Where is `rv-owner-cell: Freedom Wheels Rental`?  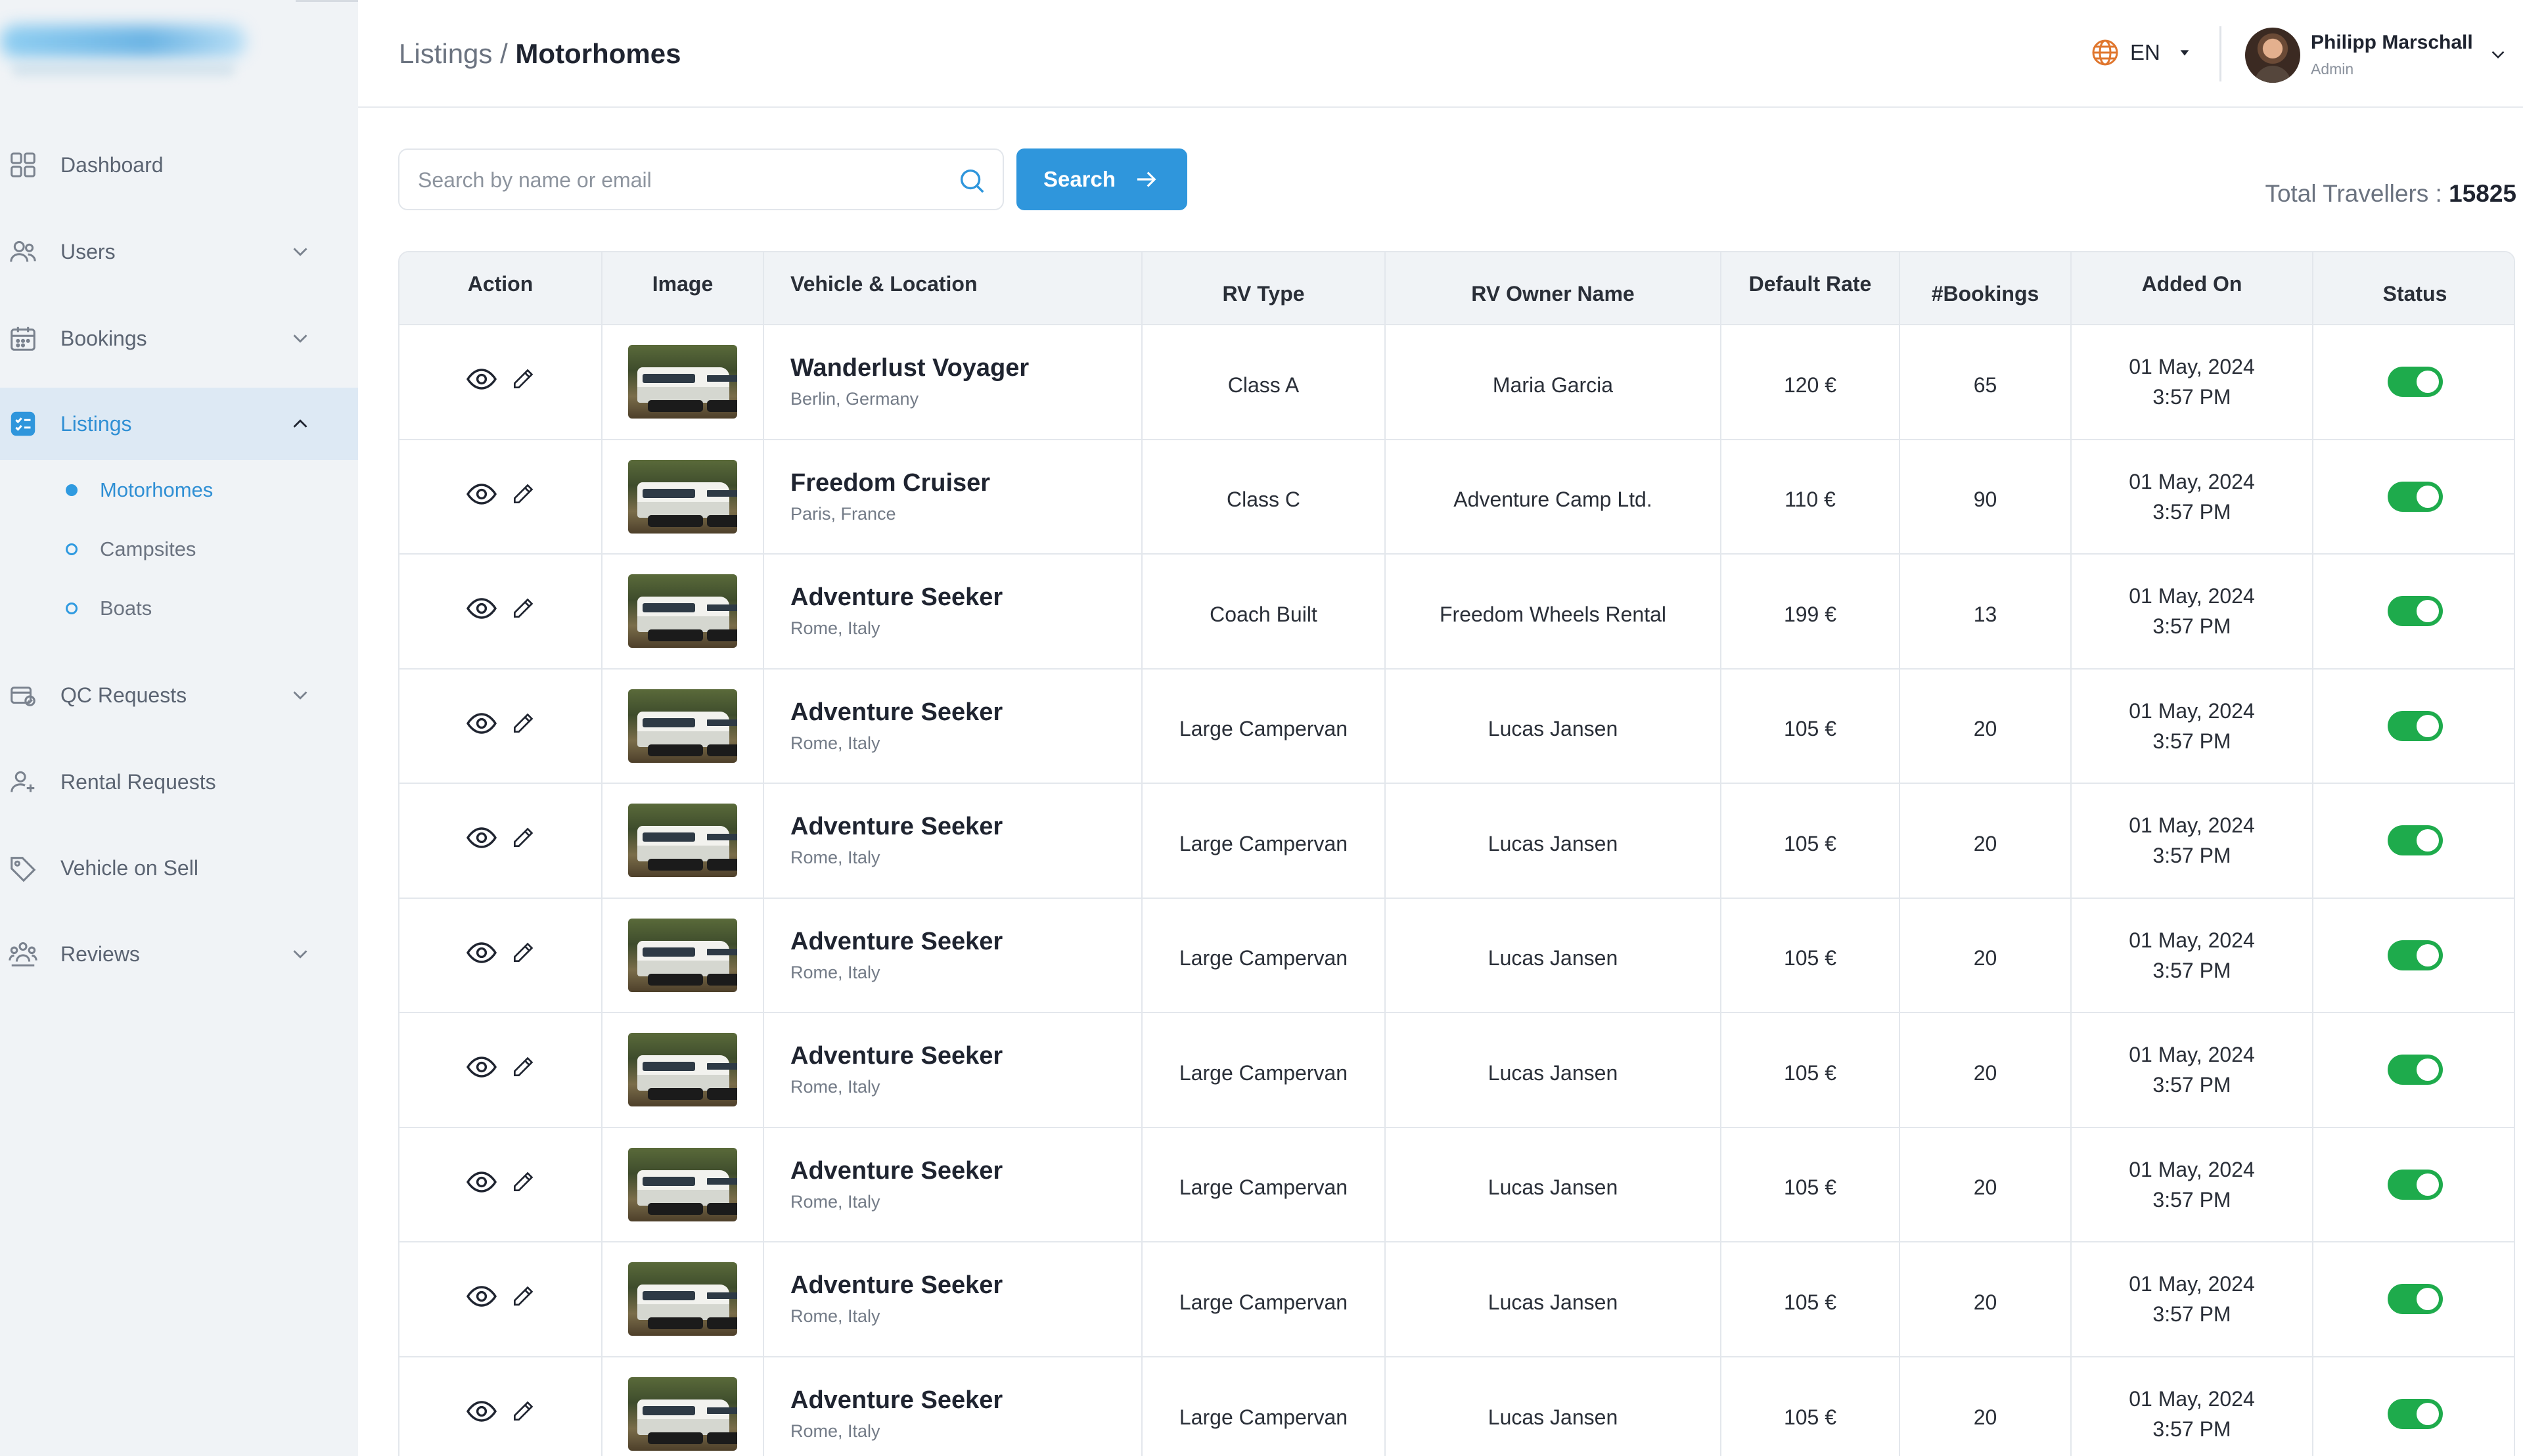
rv-owner-cell: Freedom Wheels Rental is located at coordinates (1553, 611).